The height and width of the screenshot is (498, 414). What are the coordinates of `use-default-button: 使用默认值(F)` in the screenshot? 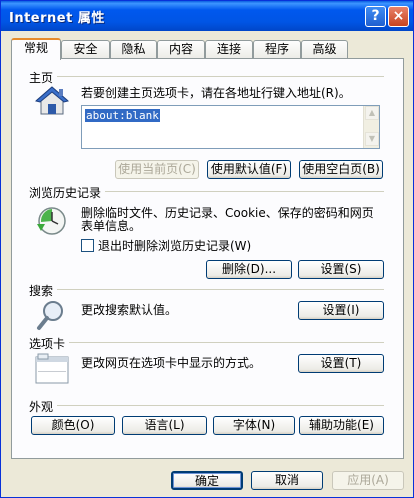 It's located at (249, 169).